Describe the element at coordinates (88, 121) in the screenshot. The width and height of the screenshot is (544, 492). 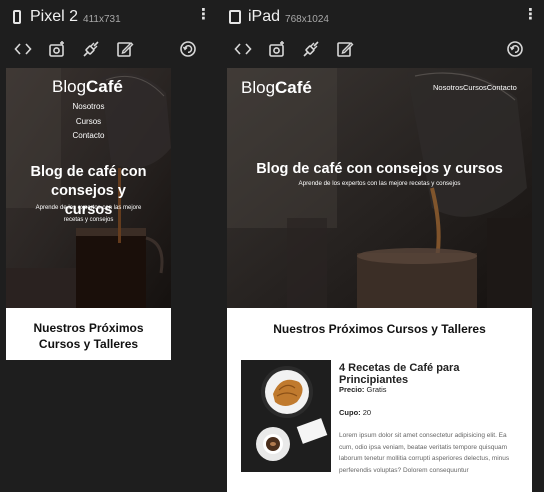
I see `nav-link-cursos: Cursos` at that location.